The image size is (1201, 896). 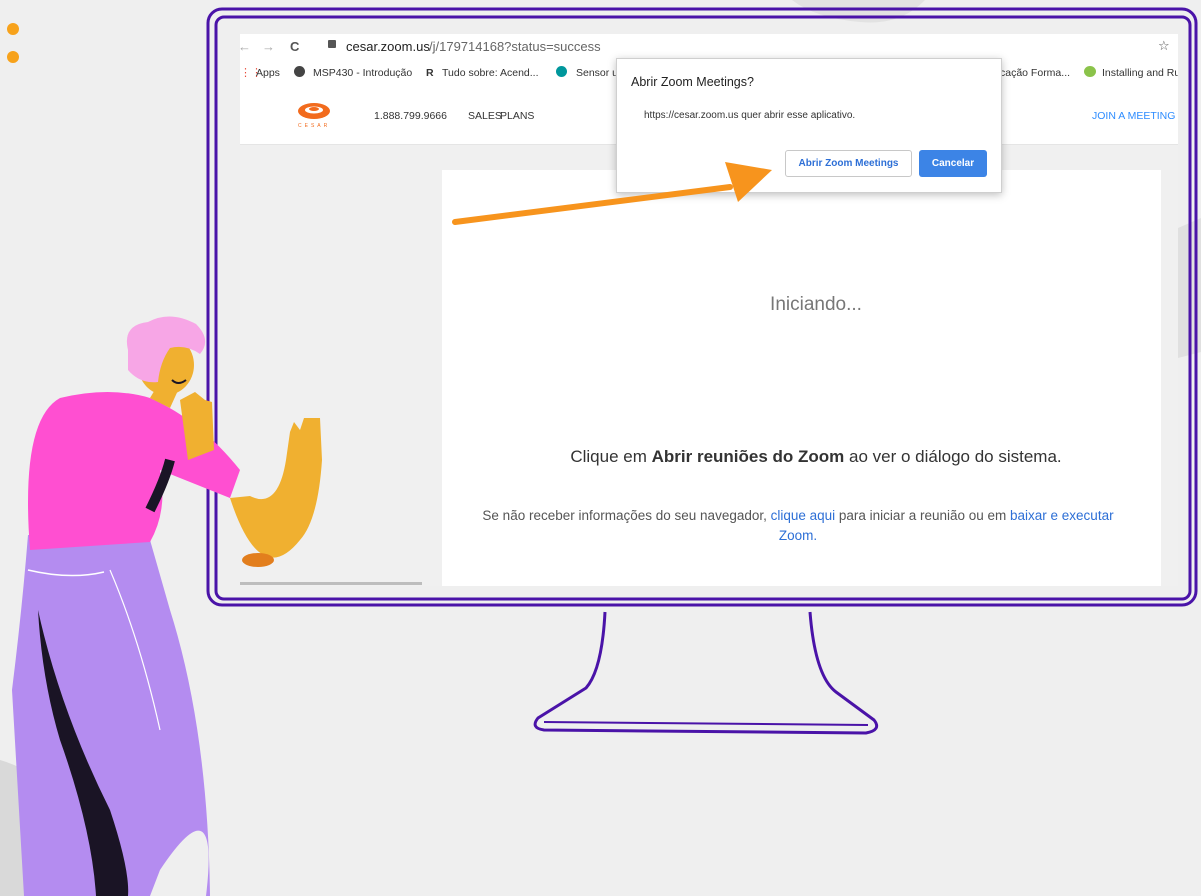 What do you see at coordinates (245, 46) in the screenshot?
I see `back-icon: ←` at bounding box center [245, 46].